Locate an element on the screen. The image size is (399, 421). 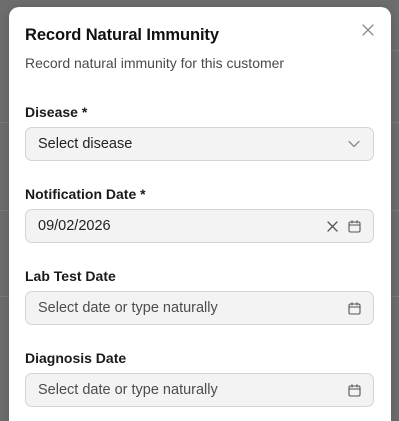
lab-test-date-input: Select date or type naturally is located at coordinates (199, 308).